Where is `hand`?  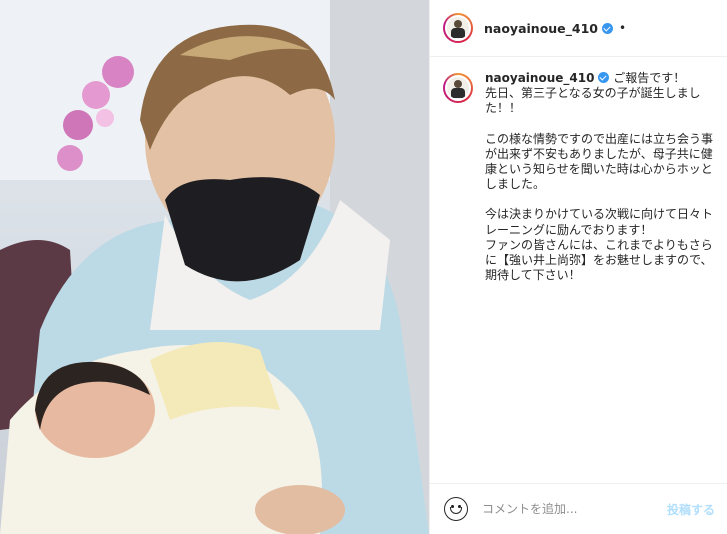 hand is located at coordinates (300, 509).